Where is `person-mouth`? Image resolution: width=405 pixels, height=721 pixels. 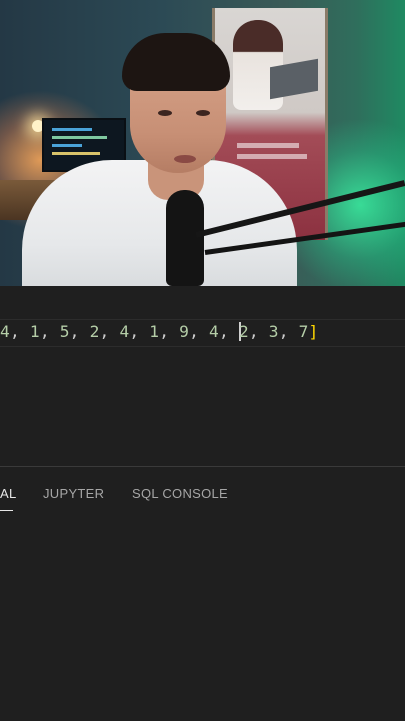 person-mouth is located at coordinates (185, 159).